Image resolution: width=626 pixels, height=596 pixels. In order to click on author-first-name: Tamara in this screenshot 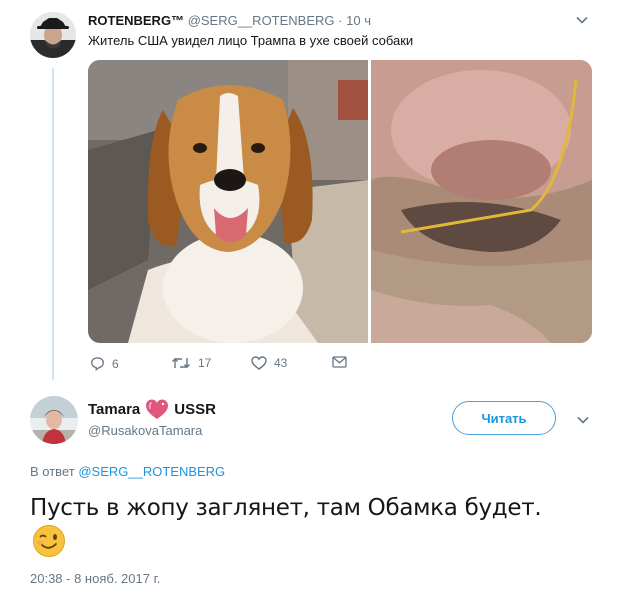, I will do `click(114, 409)`.